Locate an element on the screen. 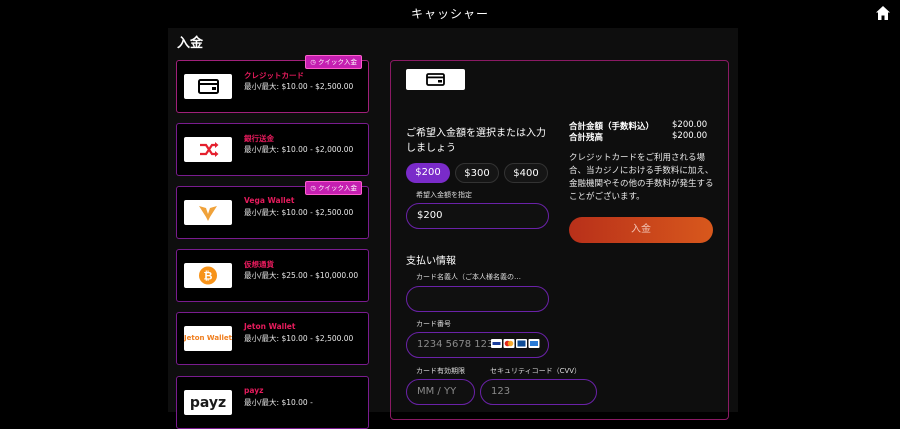 This screenshot has width=900, height=429. selected-method-logo is located at coordinates (435, 79).